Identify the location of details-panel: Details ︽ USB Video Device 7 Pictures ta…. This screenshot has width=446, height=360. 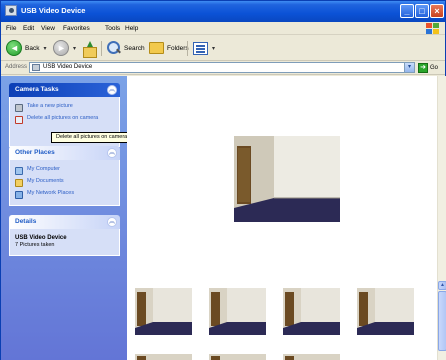
(64, 235).